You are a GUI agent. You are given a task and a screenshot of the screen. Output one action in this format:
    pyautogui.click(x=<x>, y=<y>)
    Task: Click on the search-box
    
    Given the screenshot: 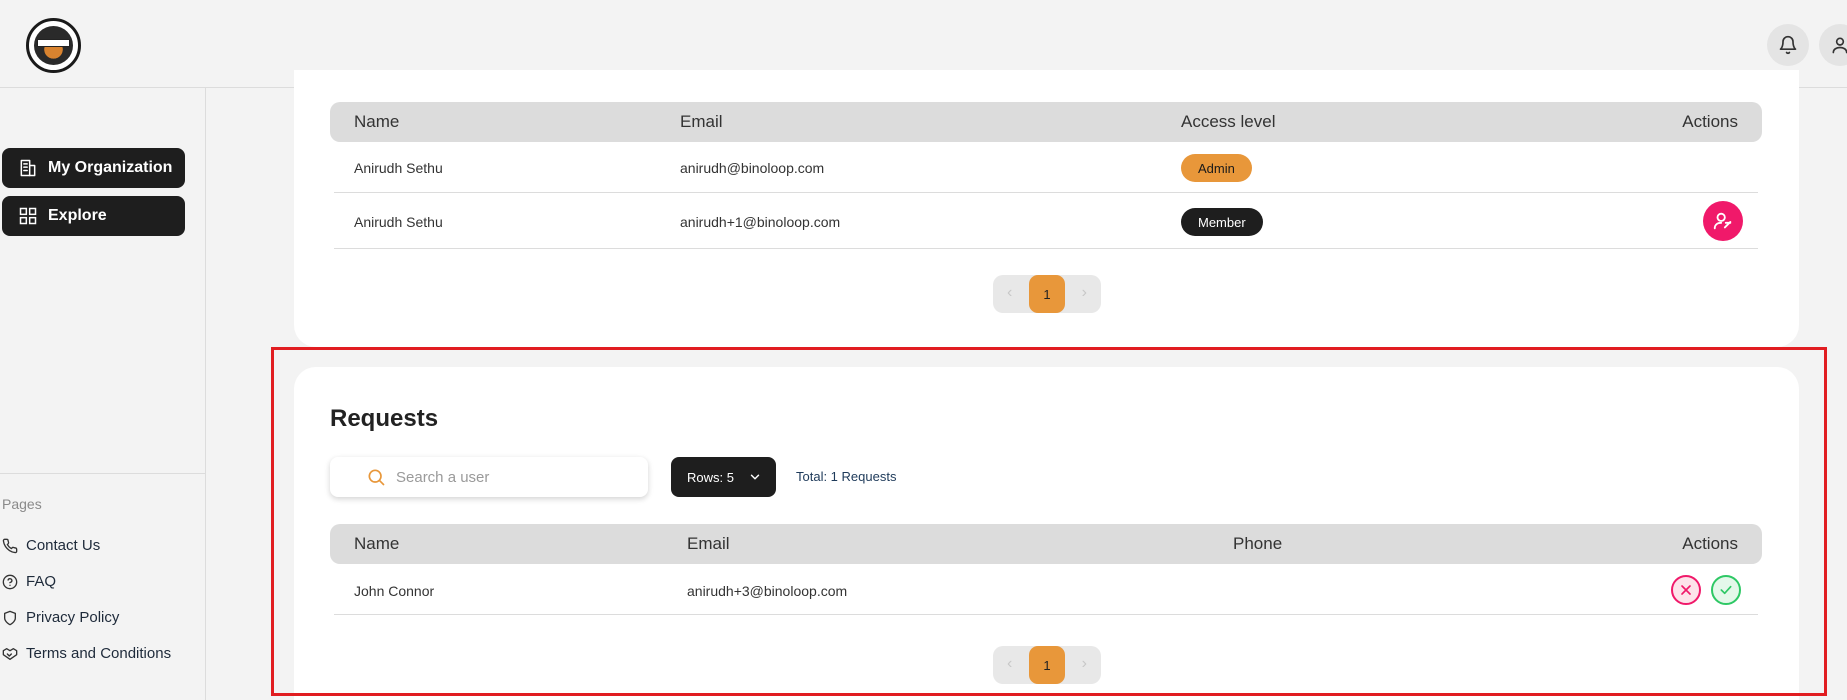 What is the action you would take?
    pyautogui.click(x=489, y=477)
    